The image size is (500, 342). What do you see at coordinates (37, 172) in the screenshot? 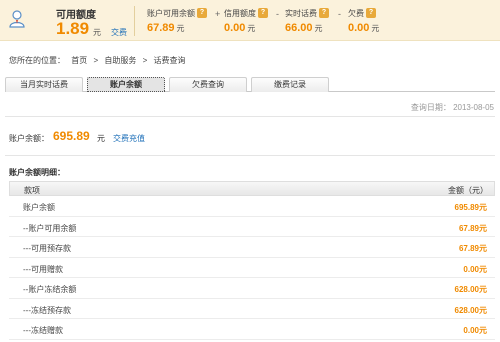
I see `balance-detail-title: 账户余额明细：` at bounding box center [37, 172].